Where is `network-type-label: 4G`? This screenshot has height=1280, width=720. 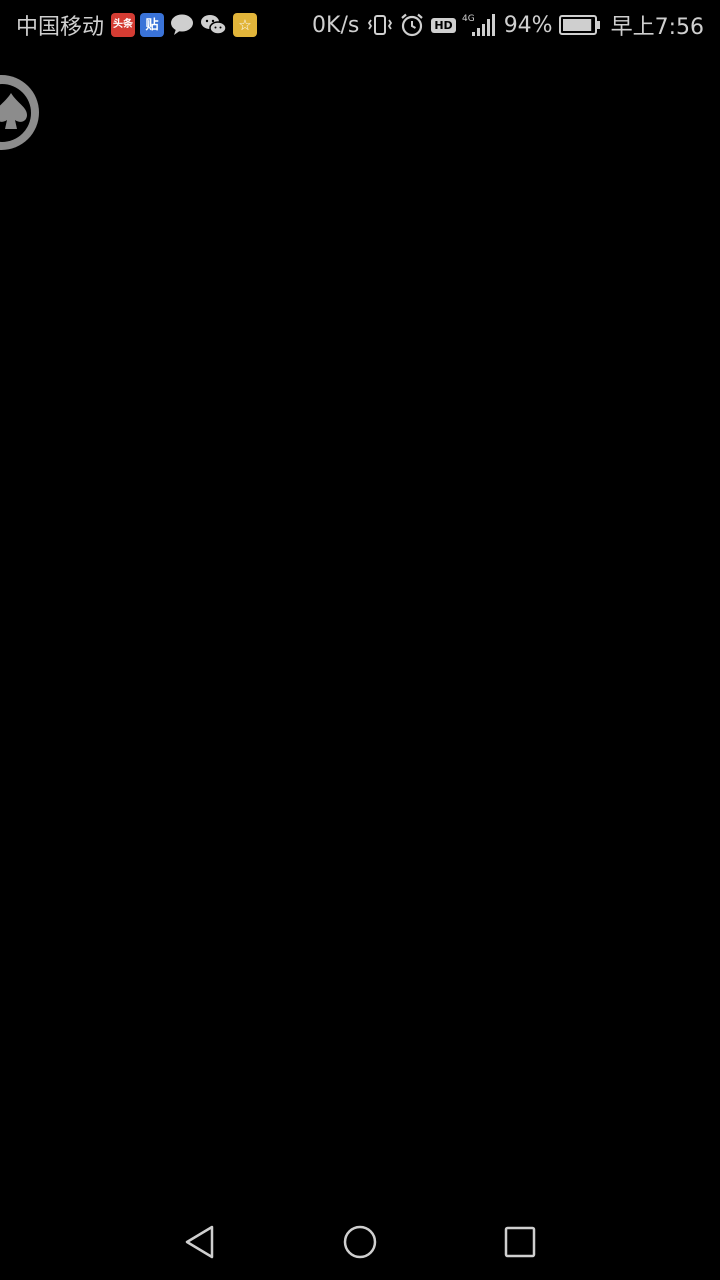
network-type-label: 4G is located at coordinates (468, 19).